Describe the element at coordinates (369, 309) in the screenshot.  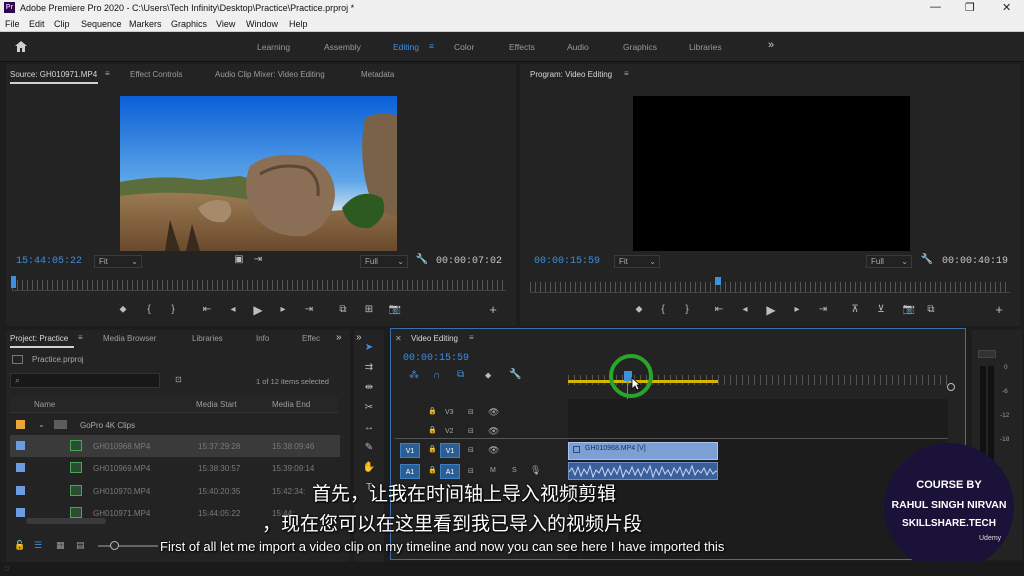
I see `overwrite-icon: ⊞` at that location.